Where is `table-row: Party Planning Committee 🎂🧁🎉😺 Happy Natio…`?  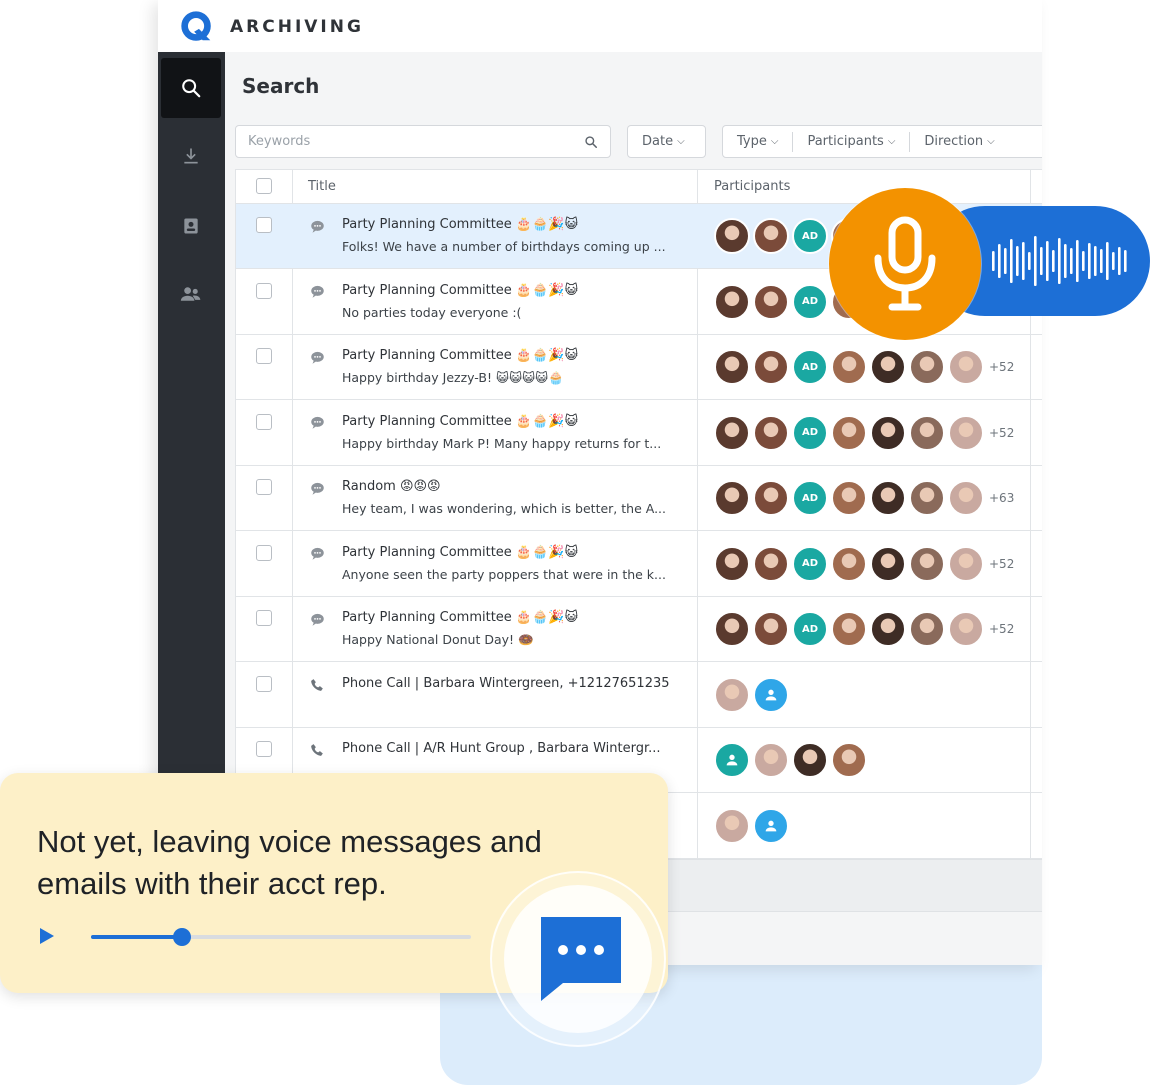 table-row: Party Planning Committee 🎂🧁🎉😺 Happy Natio… is located at coordinates (639, 629).